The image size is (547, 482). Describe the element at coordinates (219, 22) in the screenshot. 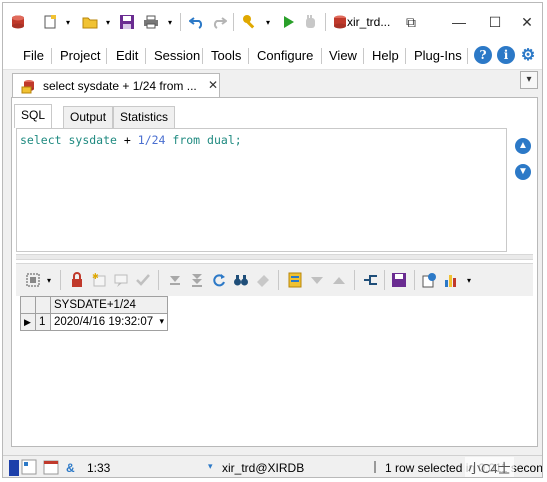

I see `redo-icon` at that location.